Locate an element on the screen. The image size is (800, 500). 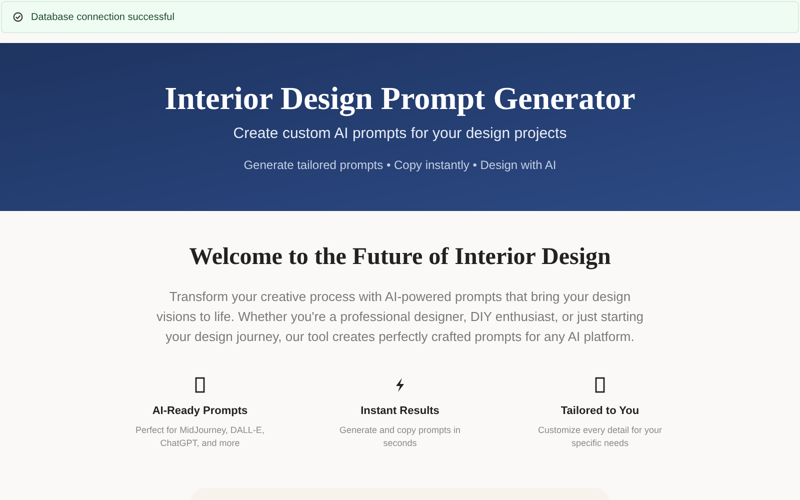
welcome-intro: Transform your creative process with AI-powered prompts that bring your design visions to life. Whether you're a professional designer, DIY enthusiast, or just starting your design journey, our tool creates perfectly crafted prompts for any AI platform. is located at coordinates (400, 317).